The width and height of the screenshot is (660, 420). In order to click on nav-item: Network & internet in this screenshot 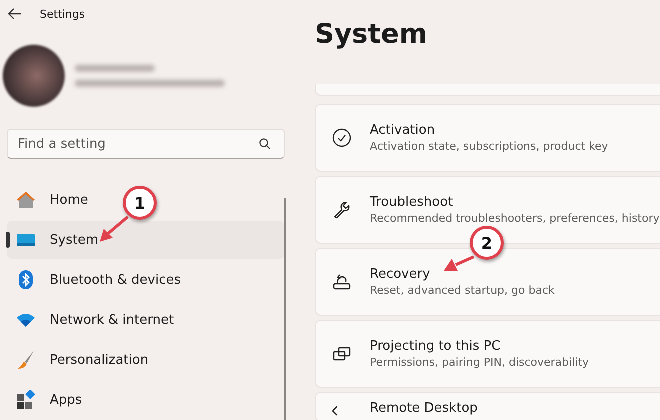, I will do `click(95, 320)`.